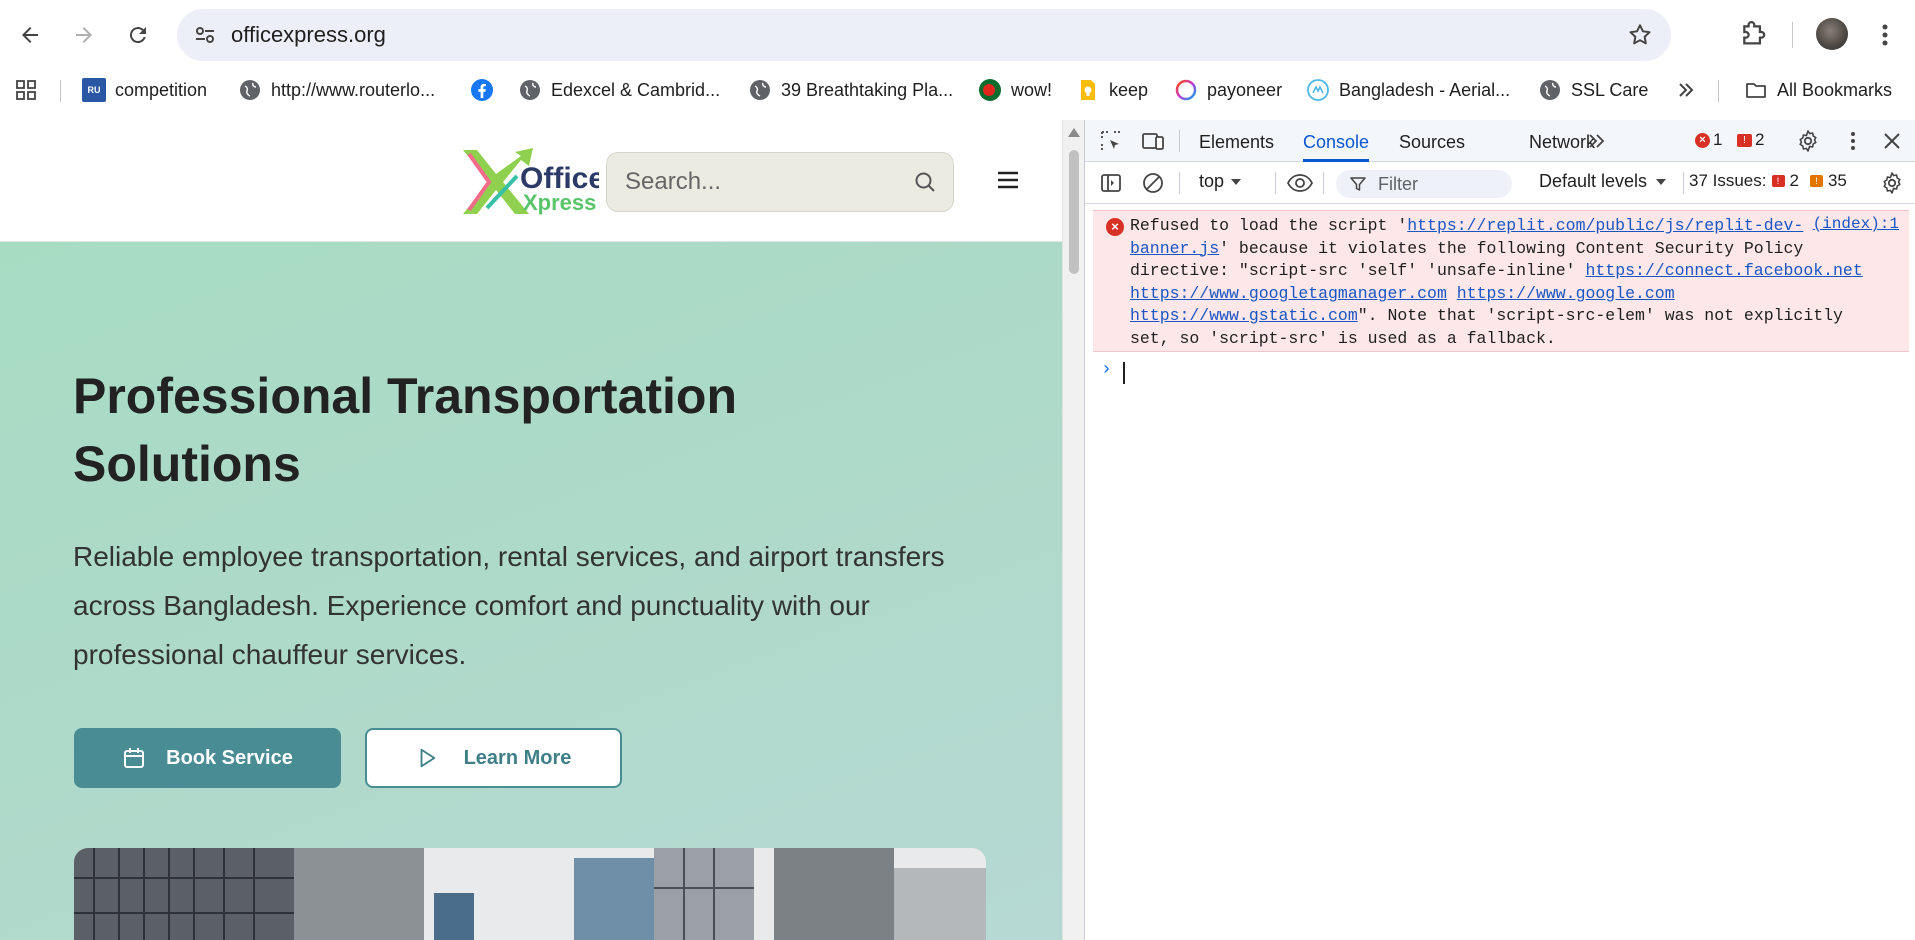 This screenshot has width=1915, height=940. I want to click on bookmark-wow: wow!, so click(1015, 90).